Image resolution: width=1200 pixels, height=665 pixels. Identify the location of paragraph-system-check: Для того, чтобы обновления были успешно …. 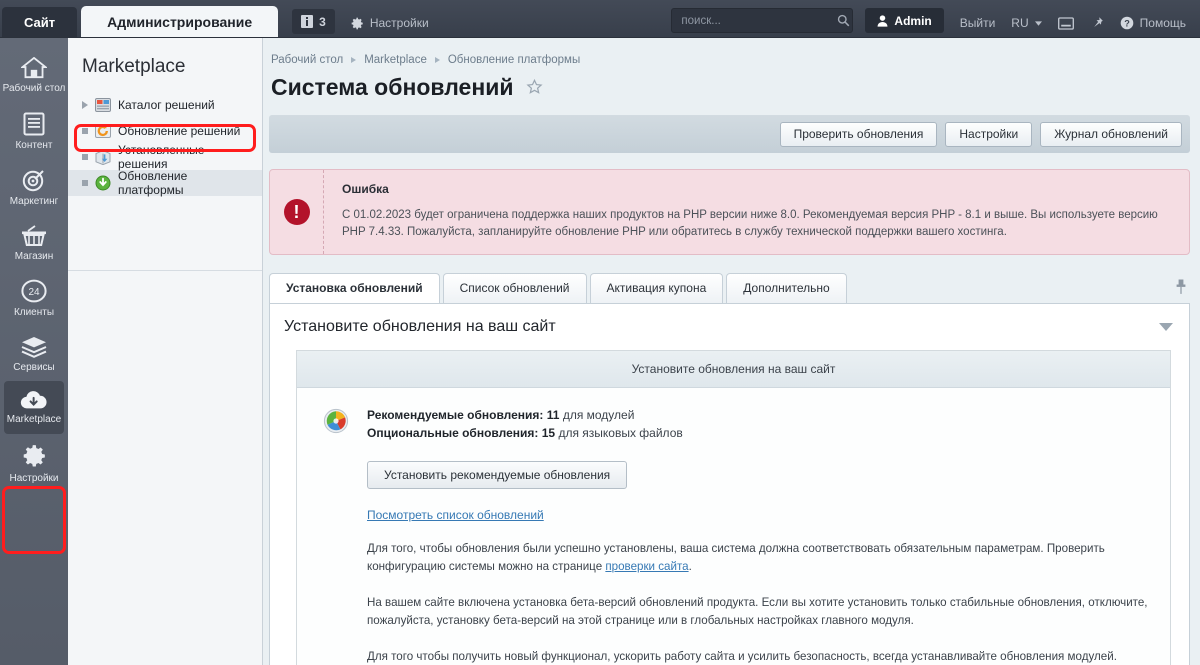
(758, 558).